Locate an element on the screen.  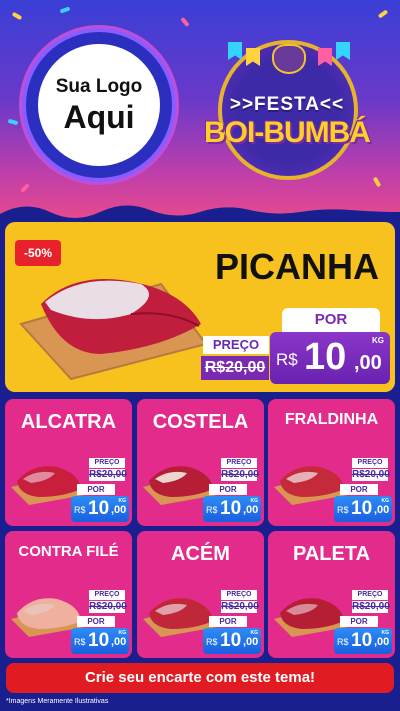
create-flyer-button: Crie seu encarte com este tema! is located at coordinates (200, 678).